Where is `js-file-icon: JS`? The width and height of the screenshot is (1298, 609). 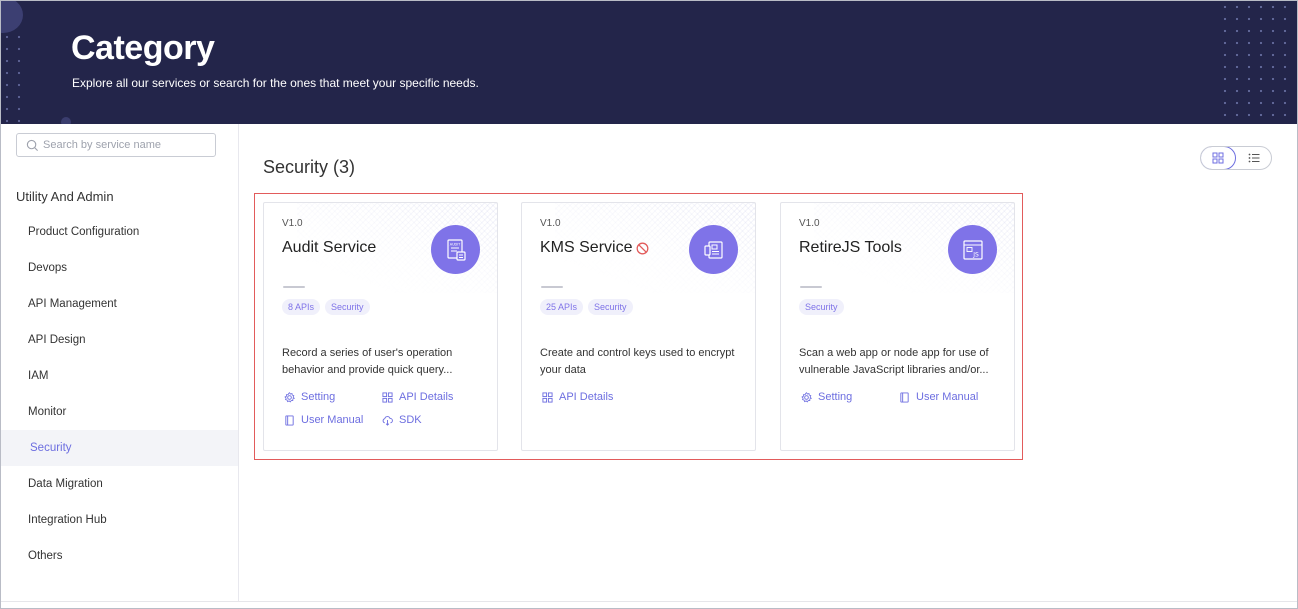 js-file-icon: JS is located at coordinates (972, 249).